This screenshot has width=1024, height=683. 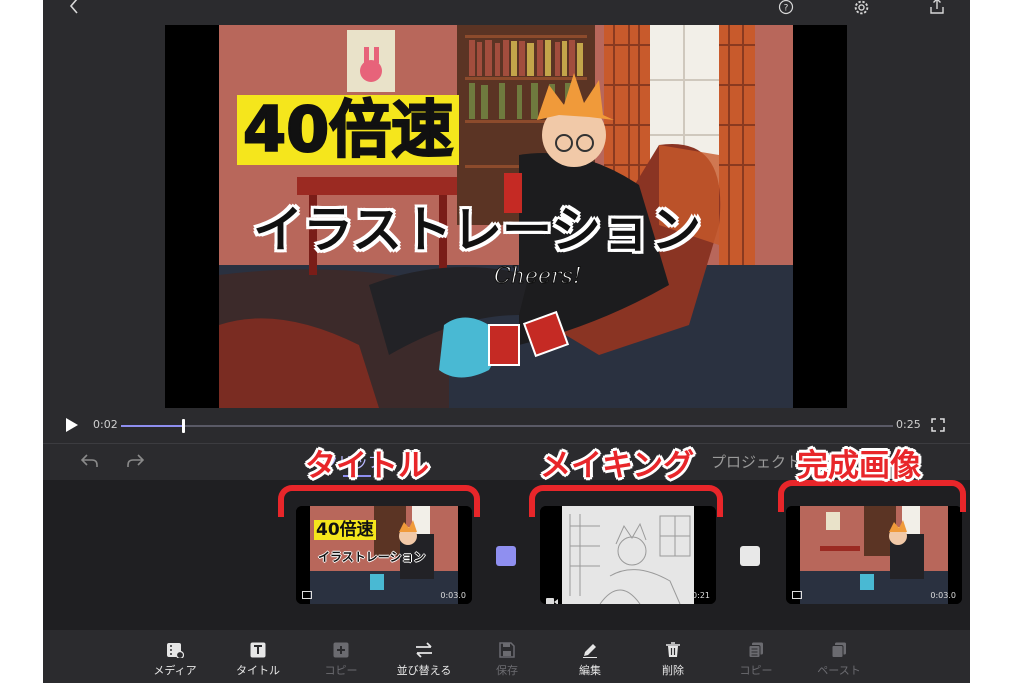 I want to click on text-icon, so click(x=258, y=650).